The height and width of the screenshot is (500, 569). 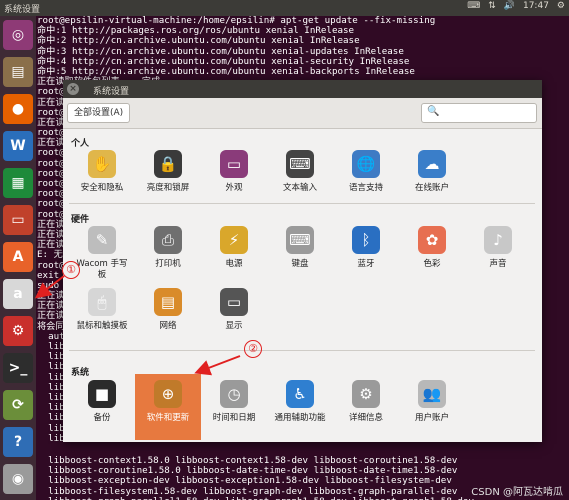 What do you see at coordinates (49, 287) in the screenshot?
I see `arrow-to-settings` at bounding box center [49, 287].